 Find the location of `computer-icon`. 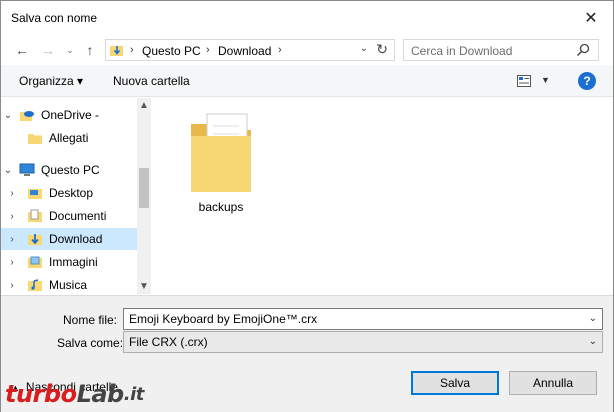

computer-icon is located at coordinates (27, 169).